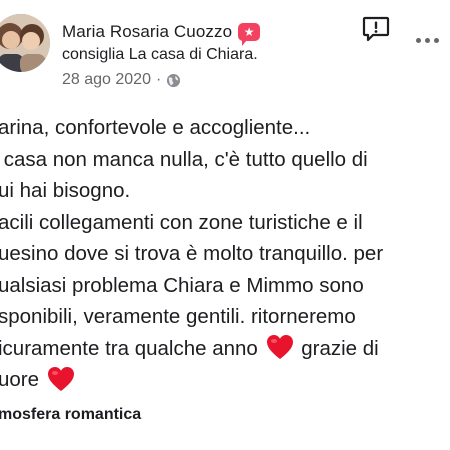 The height and width of the screenshot is (450, 450). I want to click on review-line: icuramente tra qualche anno grazie di, so click(225, 349).